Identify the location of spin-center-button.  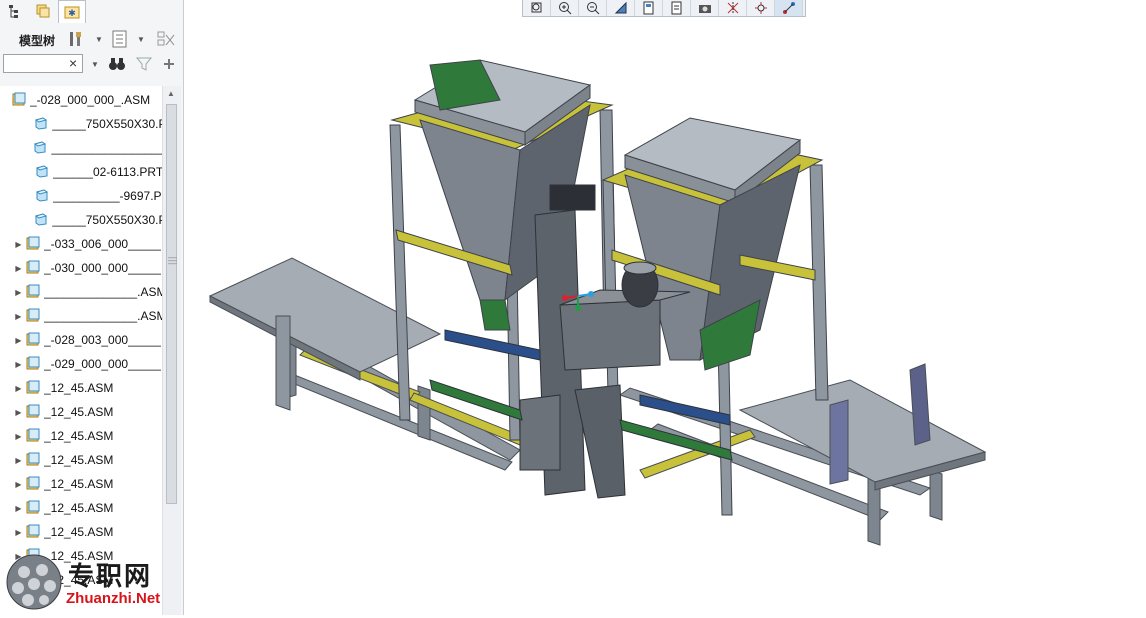
(761, 8).